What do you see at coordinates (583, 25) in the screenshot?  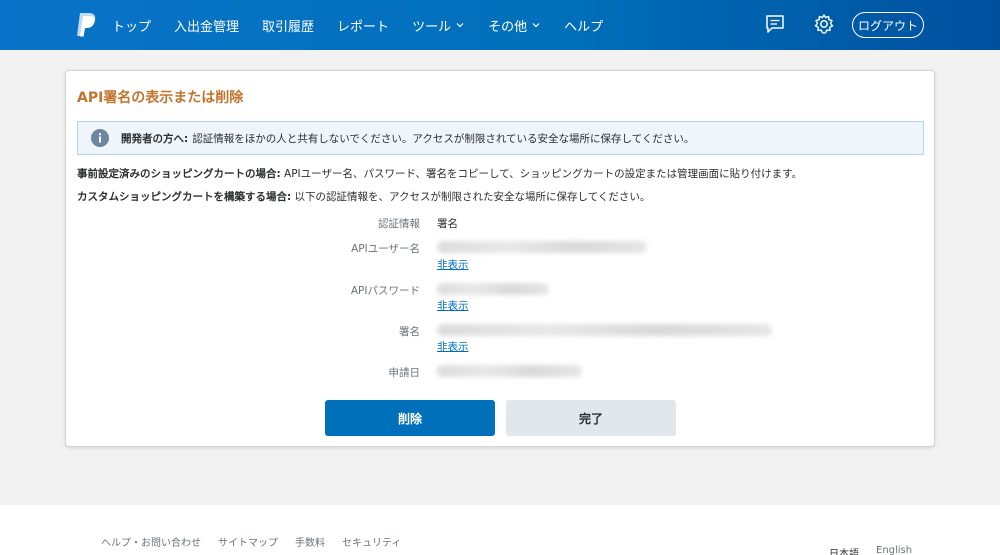 I see `nav-help: ヘルプ` at bounding box center [583, 25].